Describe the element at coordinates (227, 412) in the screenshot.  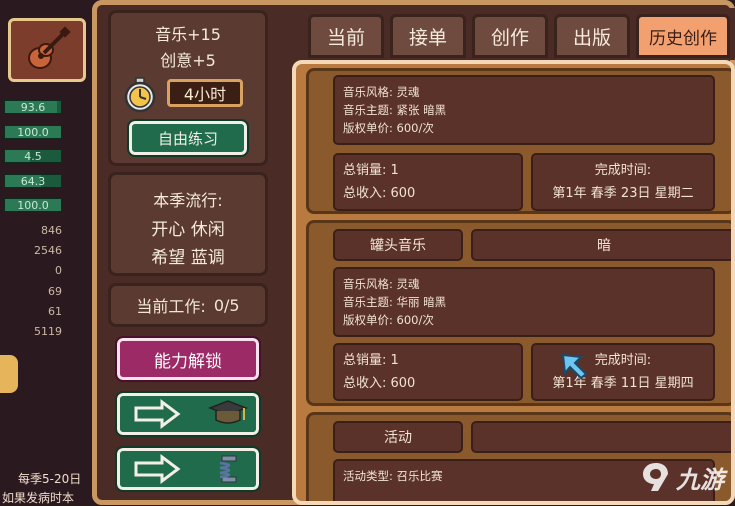
I see `graduation-cap-icon` at that location.